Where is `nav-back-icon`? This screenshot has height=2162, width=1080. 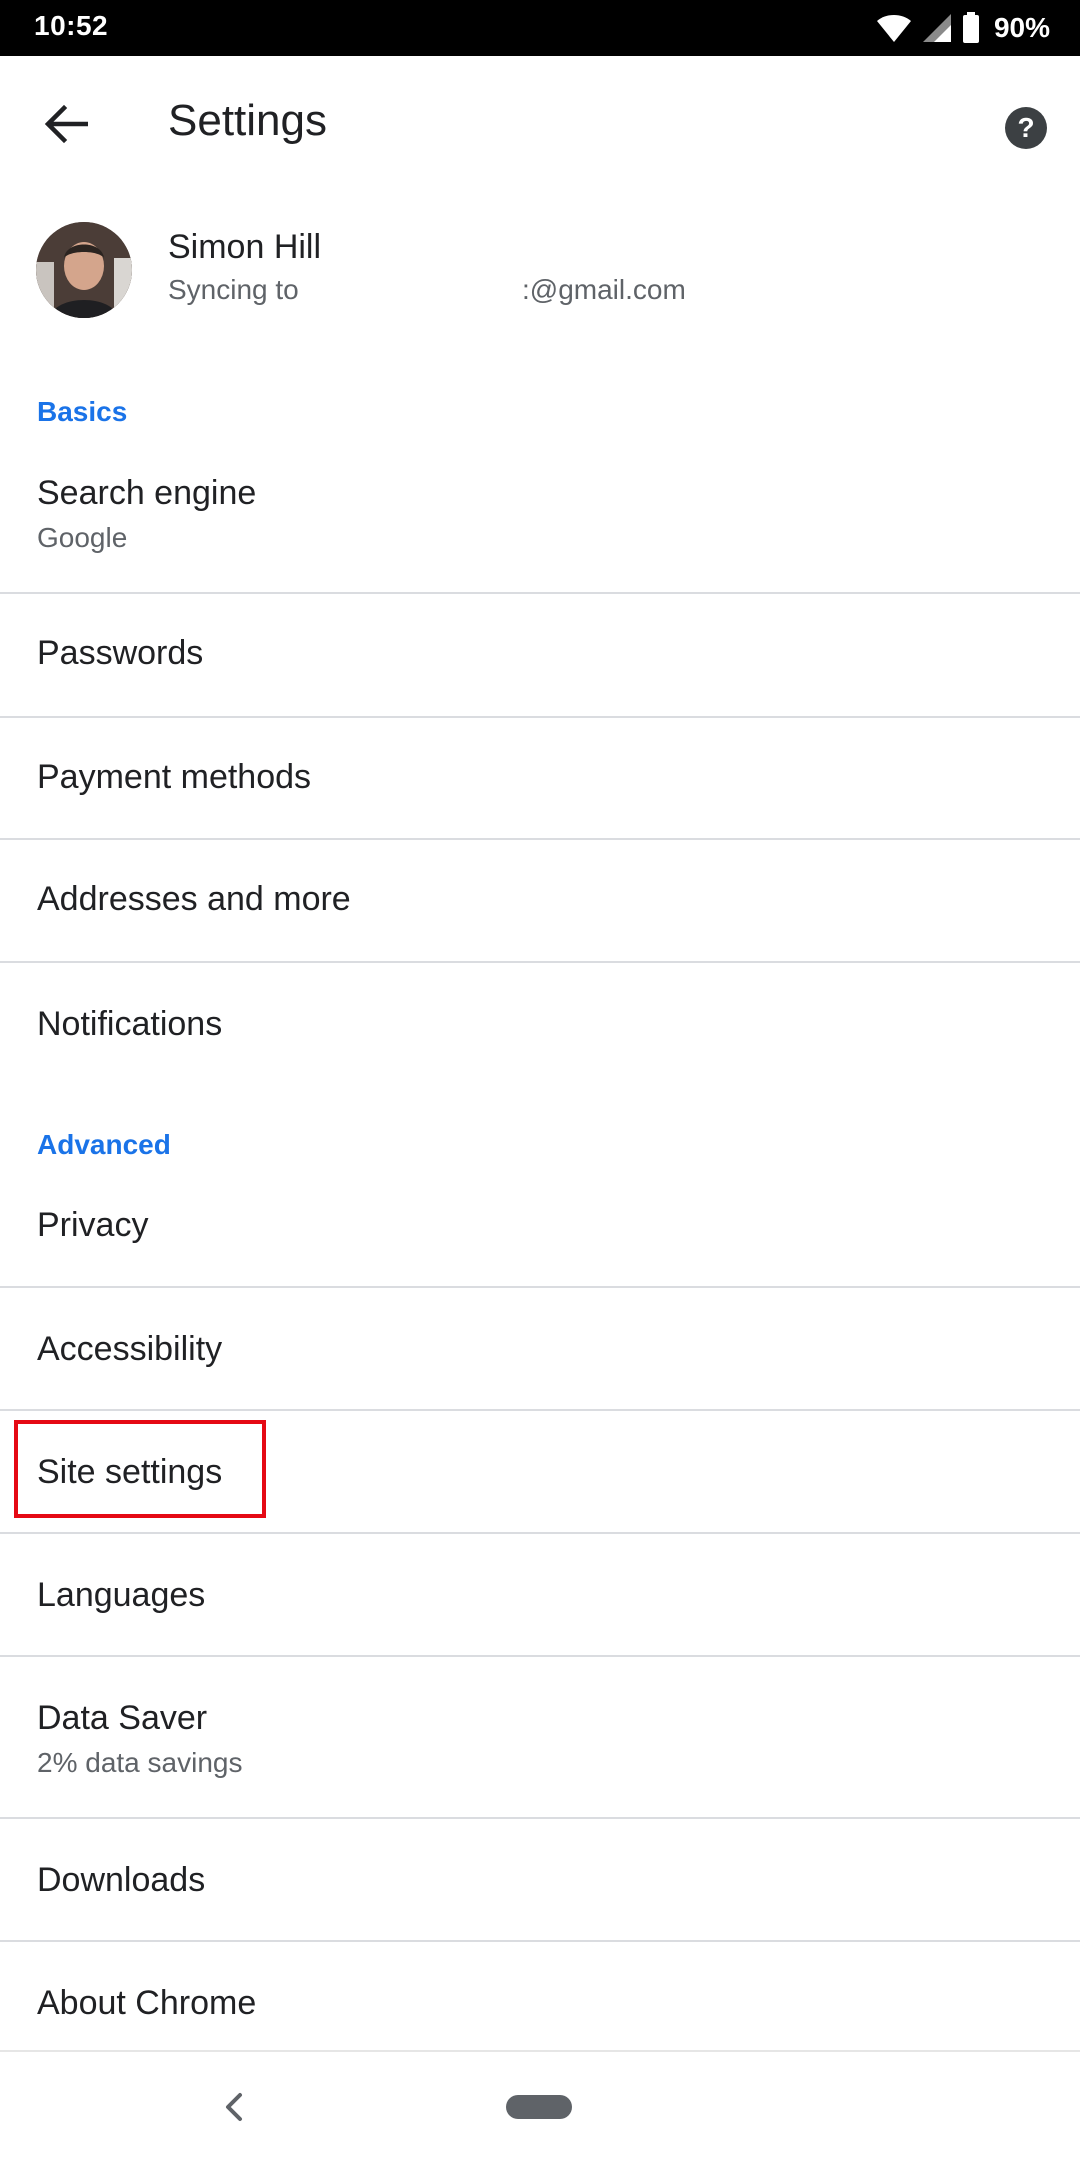 nav-back-icon is located at coordinates (234, 2107).